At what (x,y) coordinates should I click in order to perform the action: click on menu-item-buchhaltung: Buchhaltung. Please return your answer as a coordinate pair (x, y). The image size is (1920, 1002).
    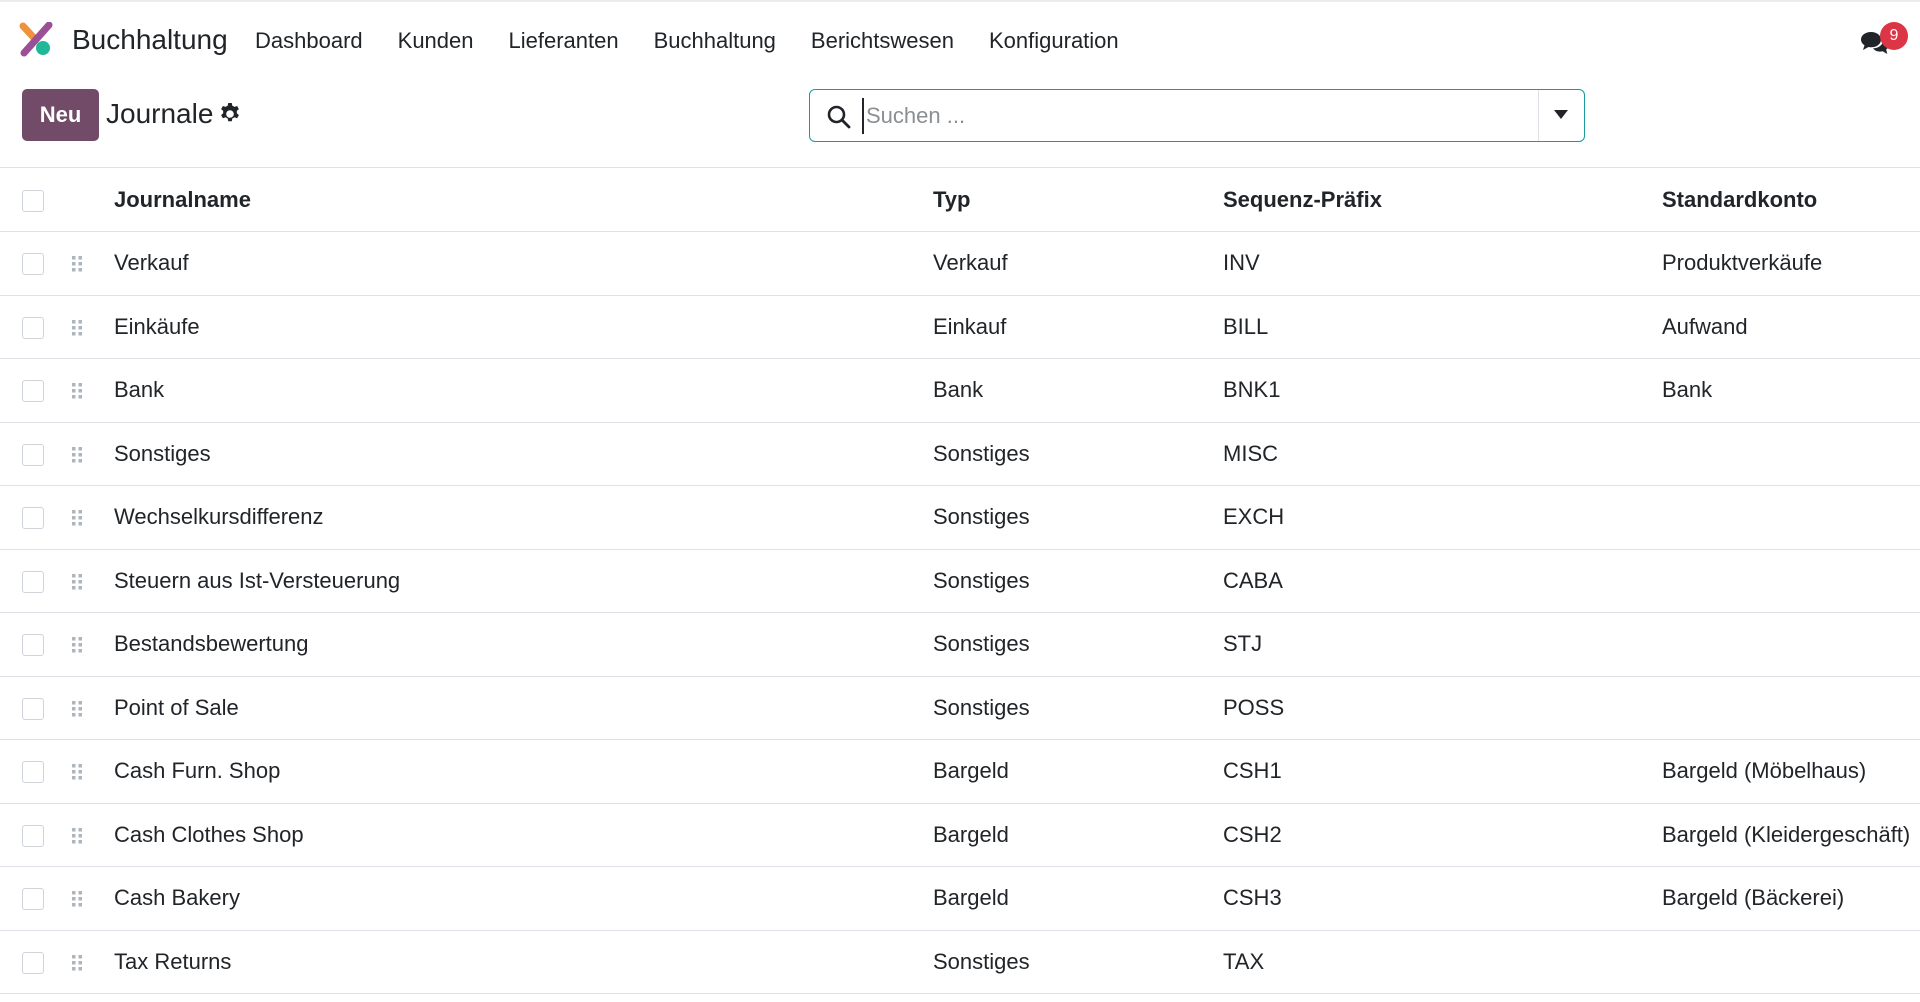
    Looking at the image, I should click on (715, 41).